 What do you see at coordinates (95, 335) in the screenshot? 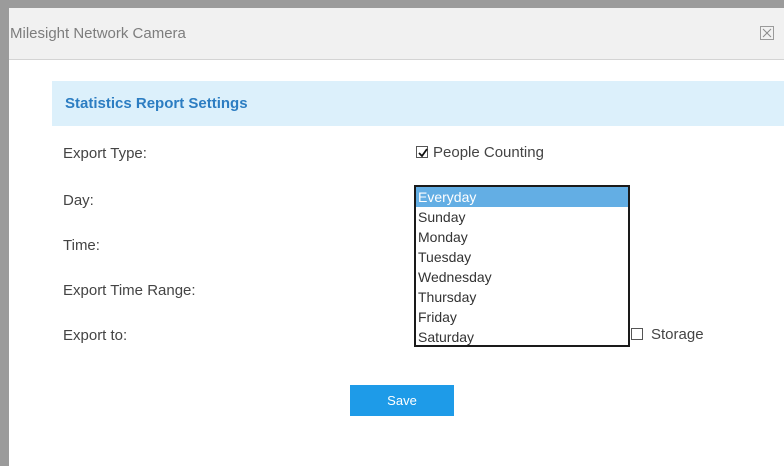
I see `export-to-label: Export to:` at bounding box center [95, 335].